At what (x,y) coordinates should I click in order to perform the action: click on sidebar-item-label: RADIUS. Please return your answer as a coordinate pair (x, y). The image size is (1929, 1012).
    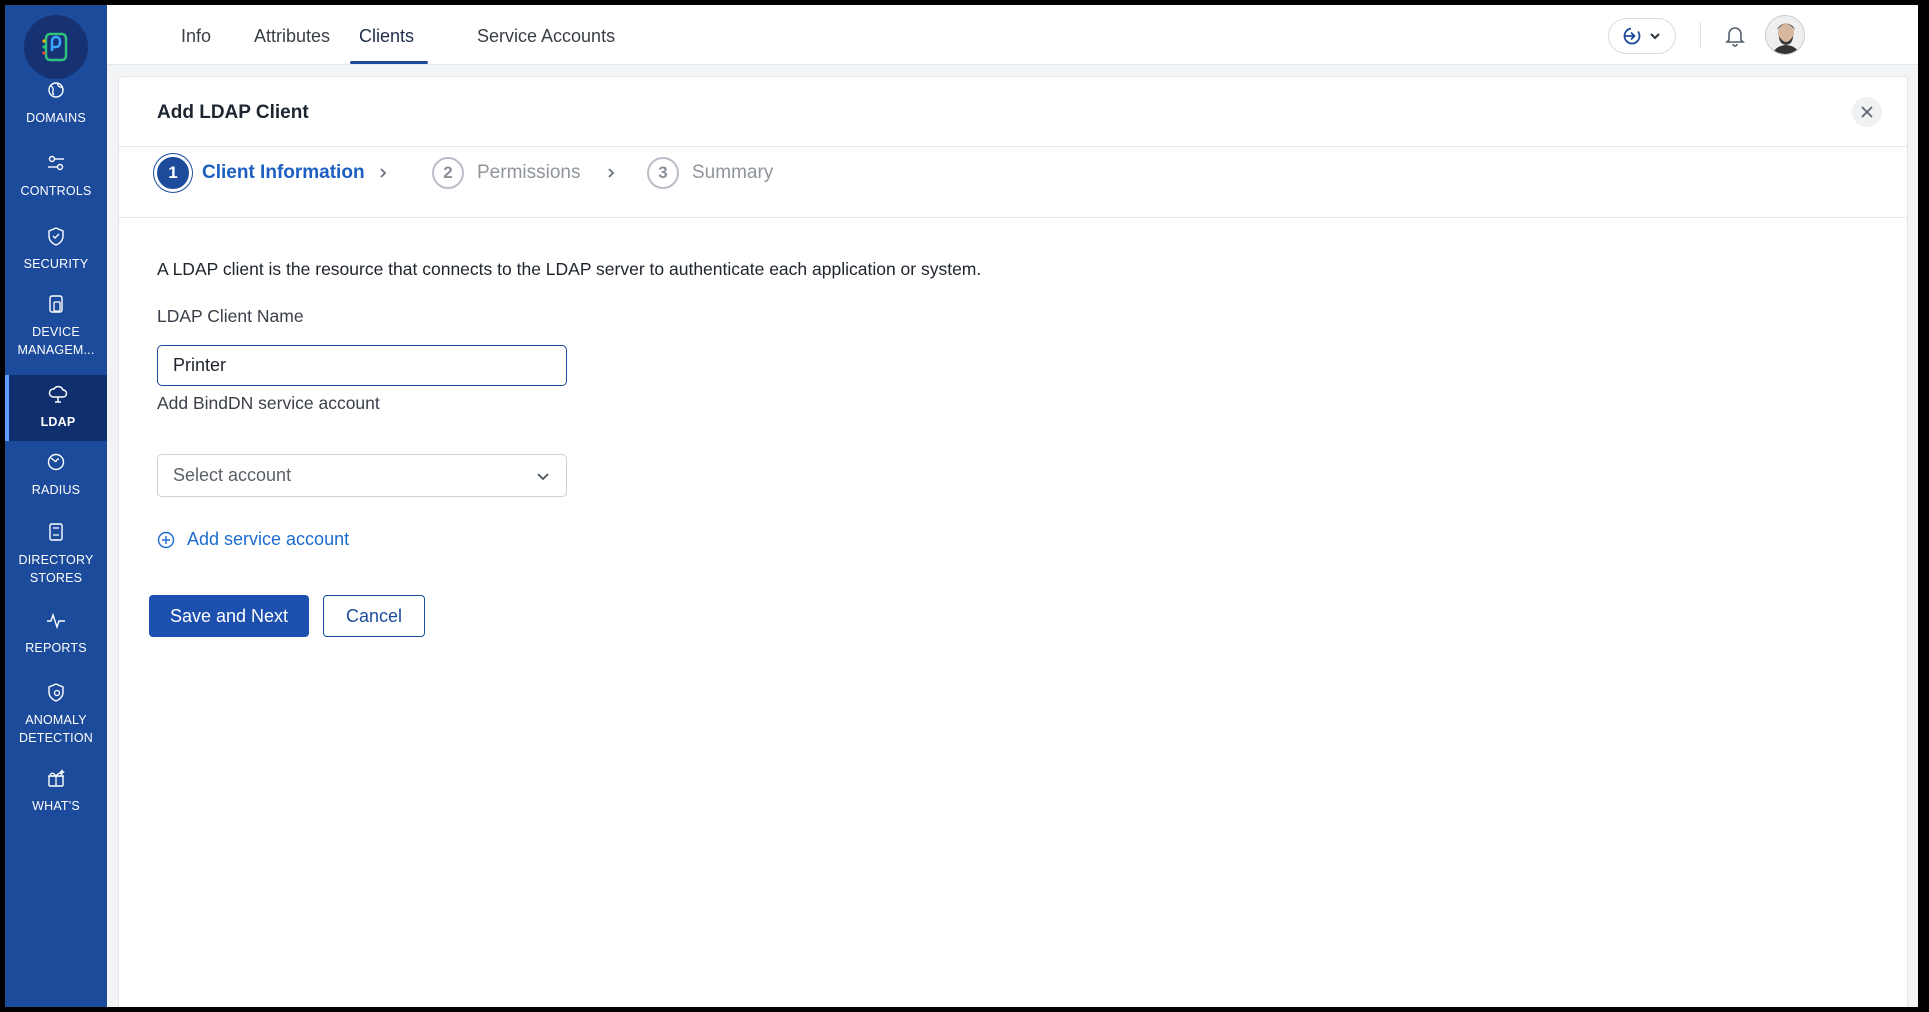
    Looking at the image, I should click on (56, 490).